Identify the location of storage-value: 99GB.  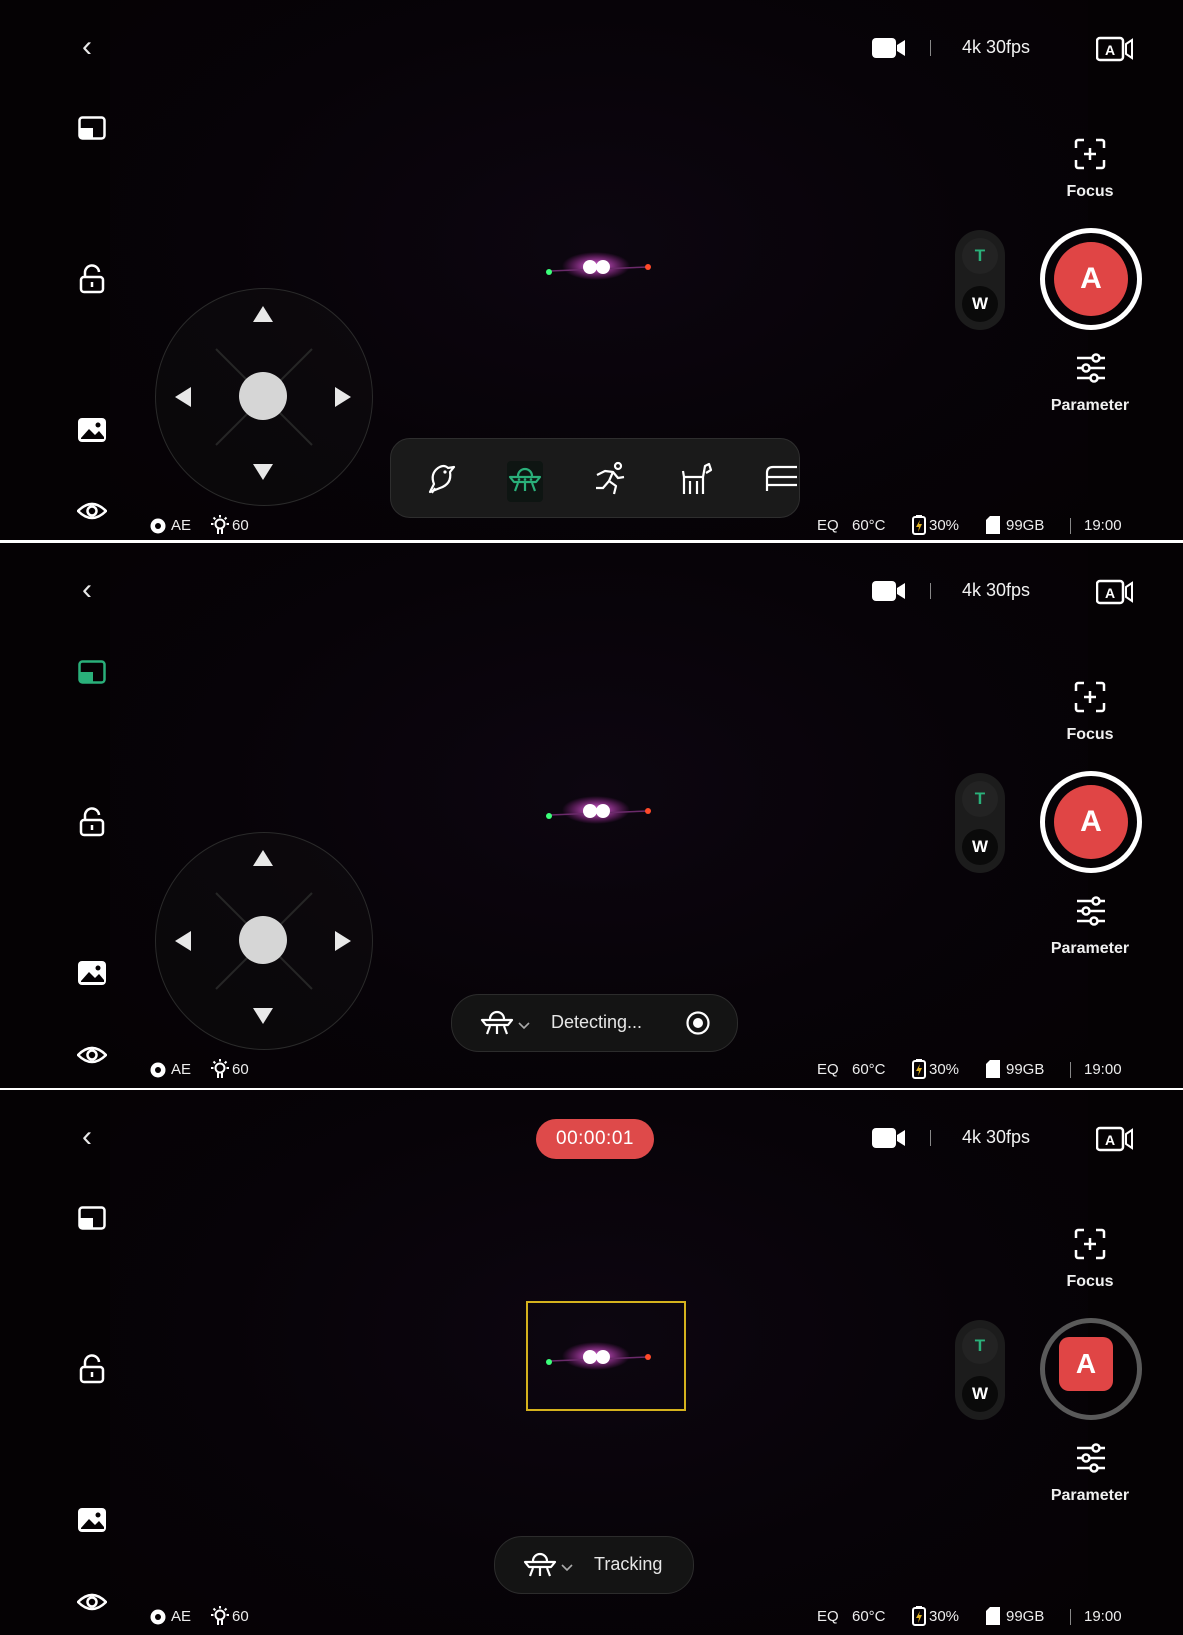
(1025, 525).